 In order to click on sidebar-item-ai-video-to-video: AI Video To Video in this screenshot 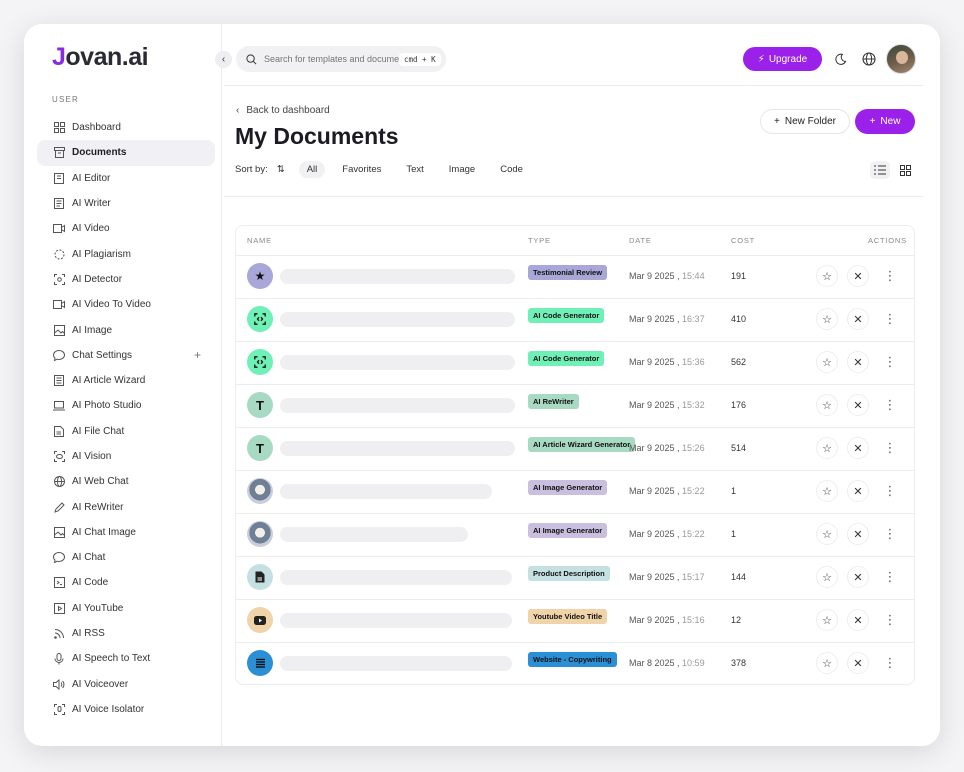, I will do `click(126, 304)`.